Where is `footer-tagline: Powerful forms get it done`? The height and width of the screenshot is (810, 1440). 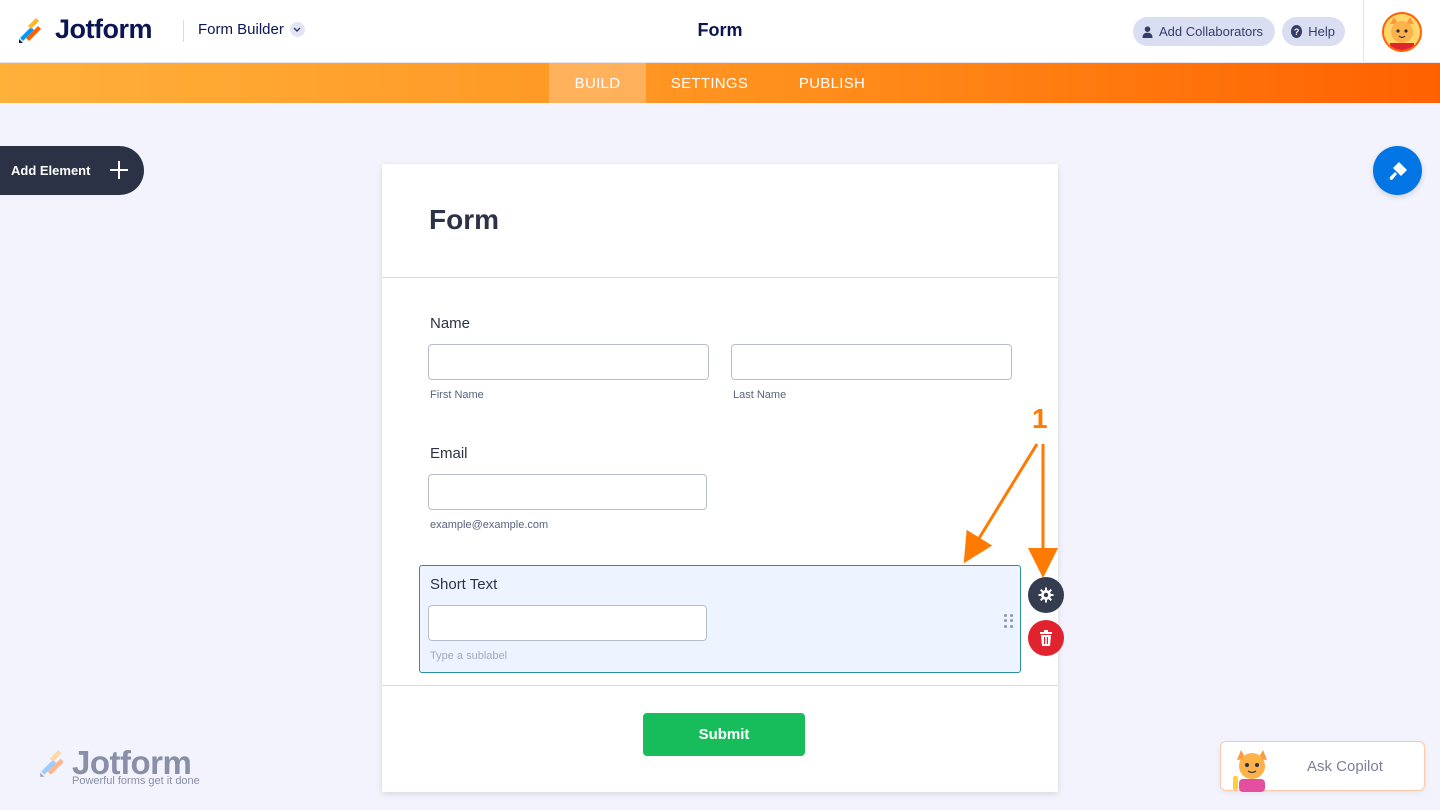
footer-tagline: Powerful forms get it done is located at coordinates (136, 781).